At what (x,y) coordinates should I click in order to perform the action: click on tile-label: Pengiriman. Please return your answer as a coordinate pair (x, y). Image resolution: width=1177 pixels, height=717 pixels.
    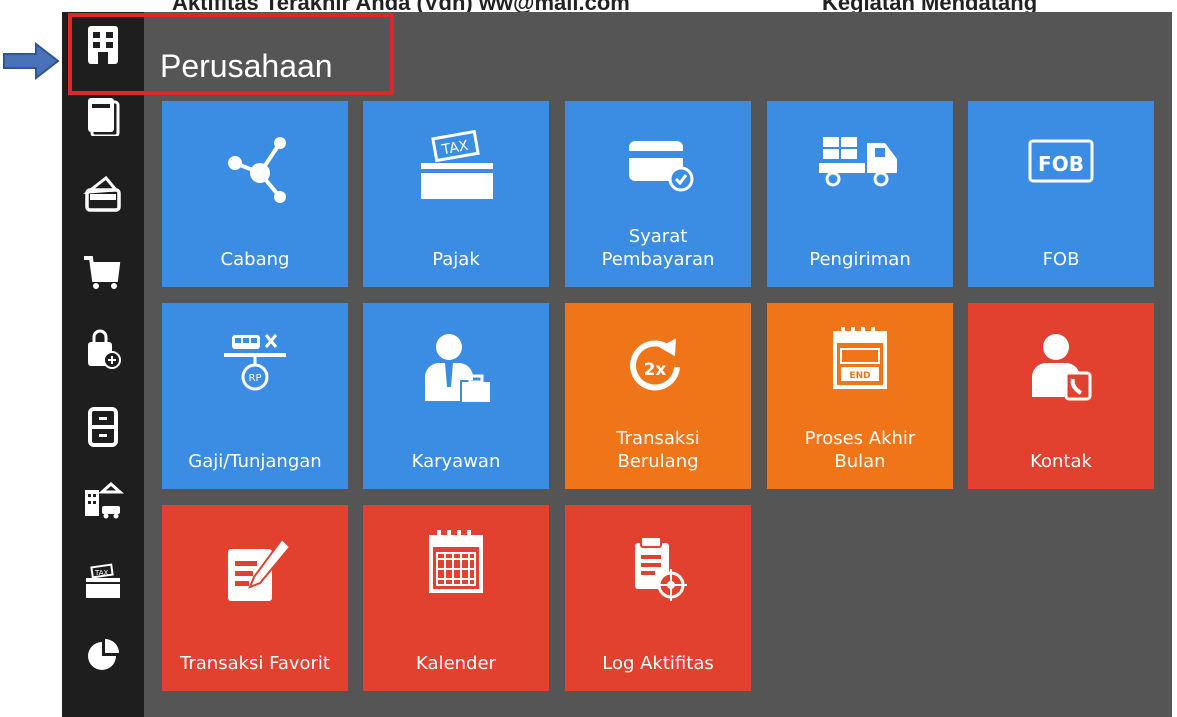
    Looking at the image, I should click on (860, 259).